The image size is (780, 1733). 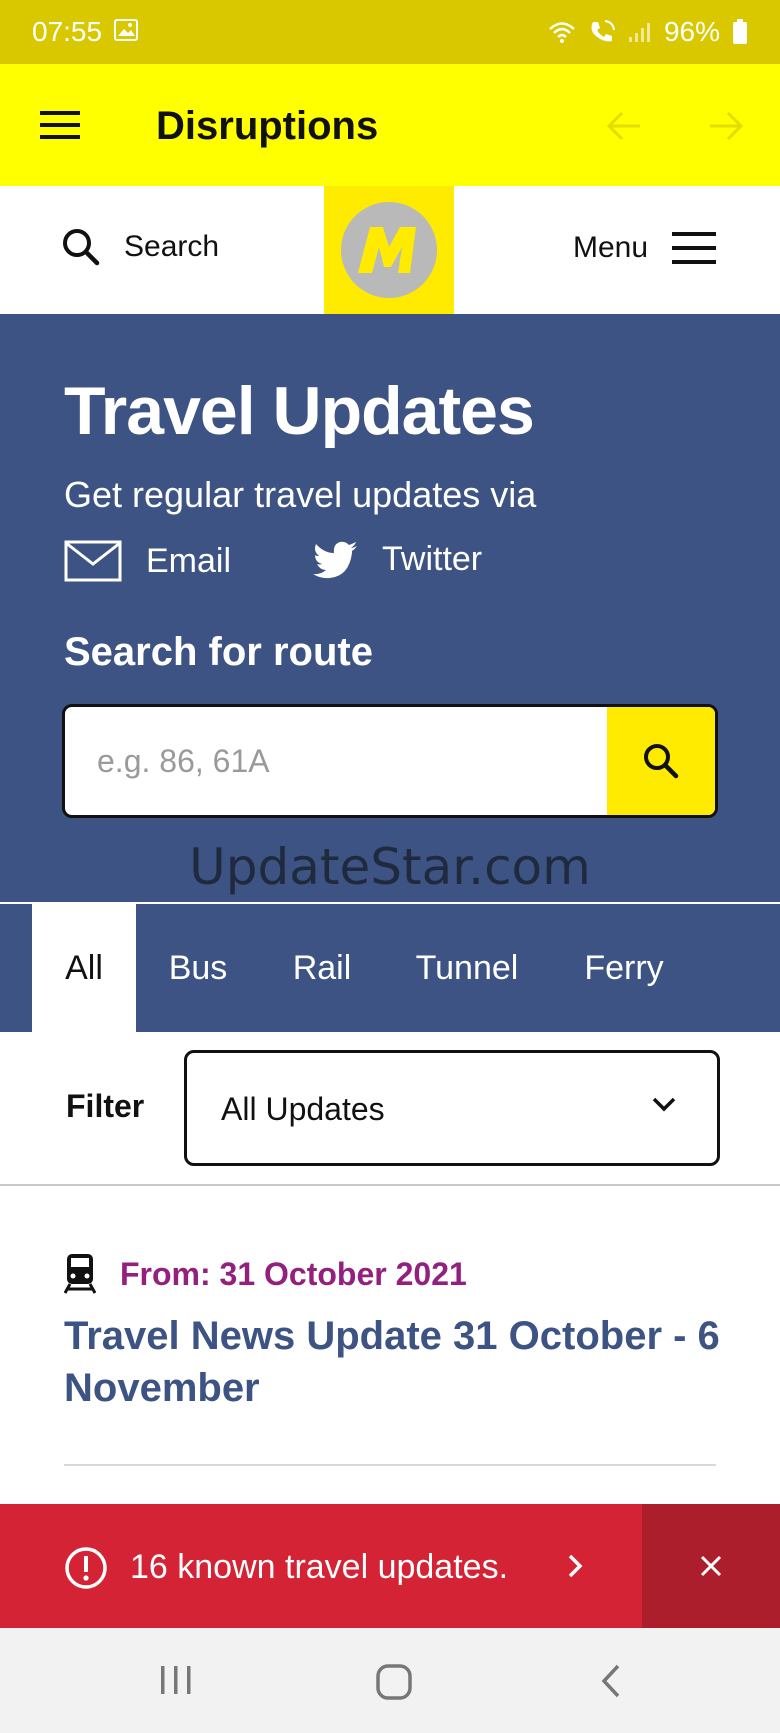 I want to click on update-from-date: From: 31 October 2021, so click(x=293, y=1274).